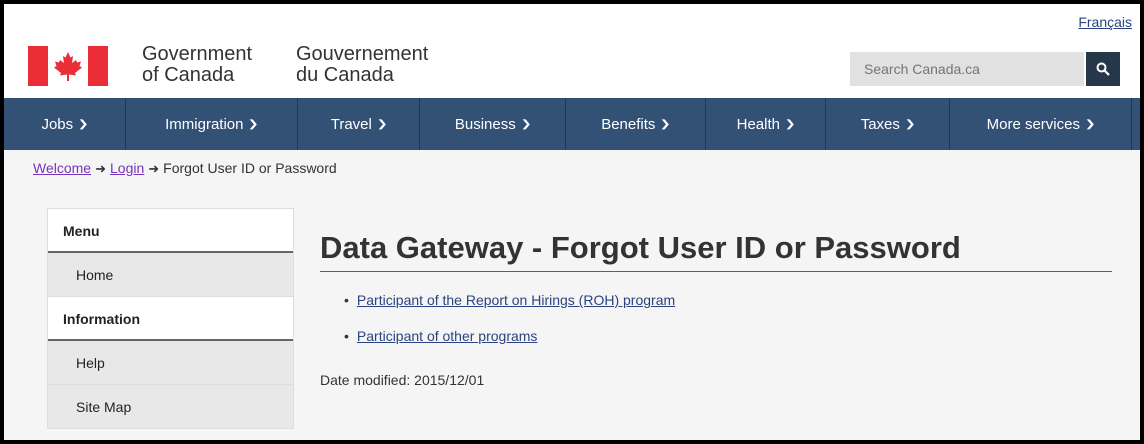  I want to click on nav-label: Taxes, so click(880, 124).